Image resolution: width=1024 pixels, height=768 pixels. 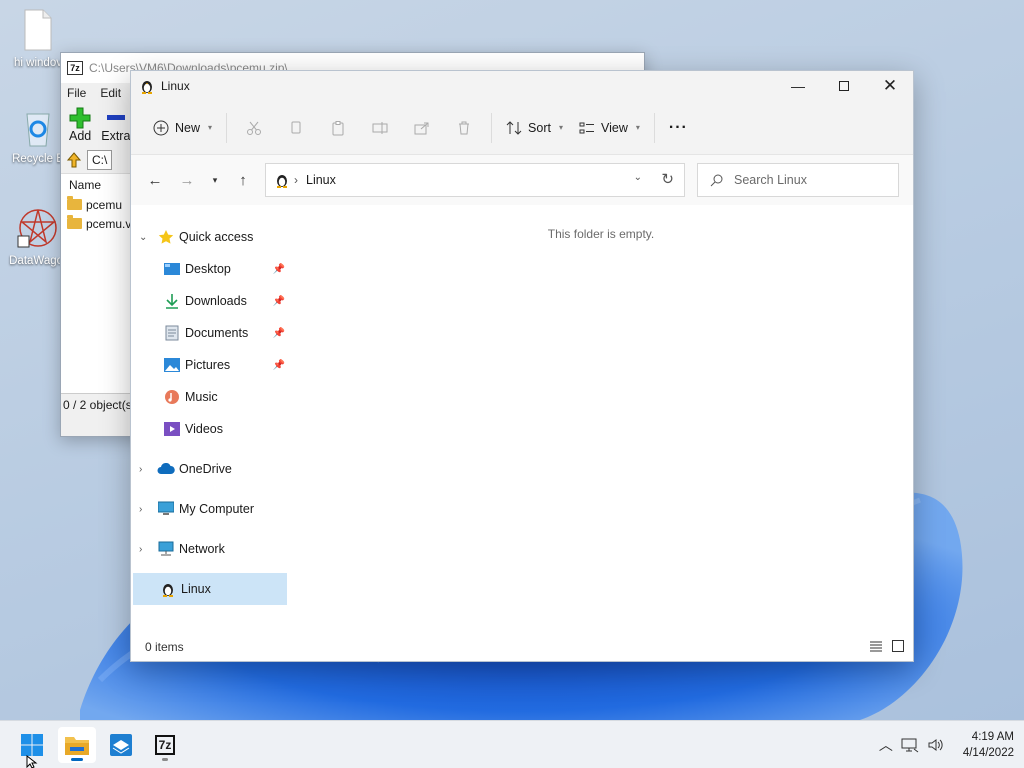 I want to click on arrow-right-icon: →, so click(x=187, y=180).